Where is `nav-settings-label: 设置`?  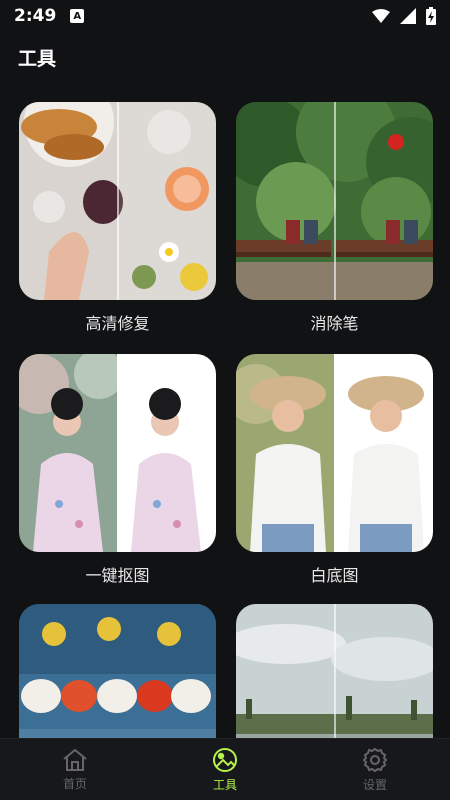
nav-settings-label: 设置 is located at coordinates (374, 784).